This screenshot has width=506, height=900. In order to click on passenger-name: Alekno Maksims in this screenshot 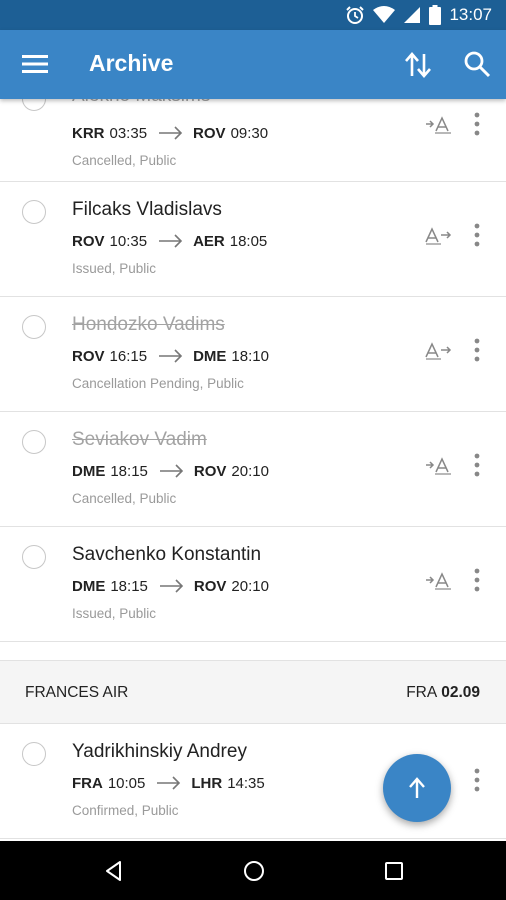, I will do `click(141, 103)`.